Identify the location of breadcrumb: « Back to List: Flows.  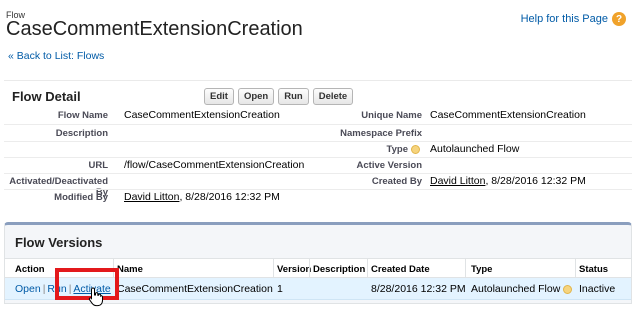
(56, 56).